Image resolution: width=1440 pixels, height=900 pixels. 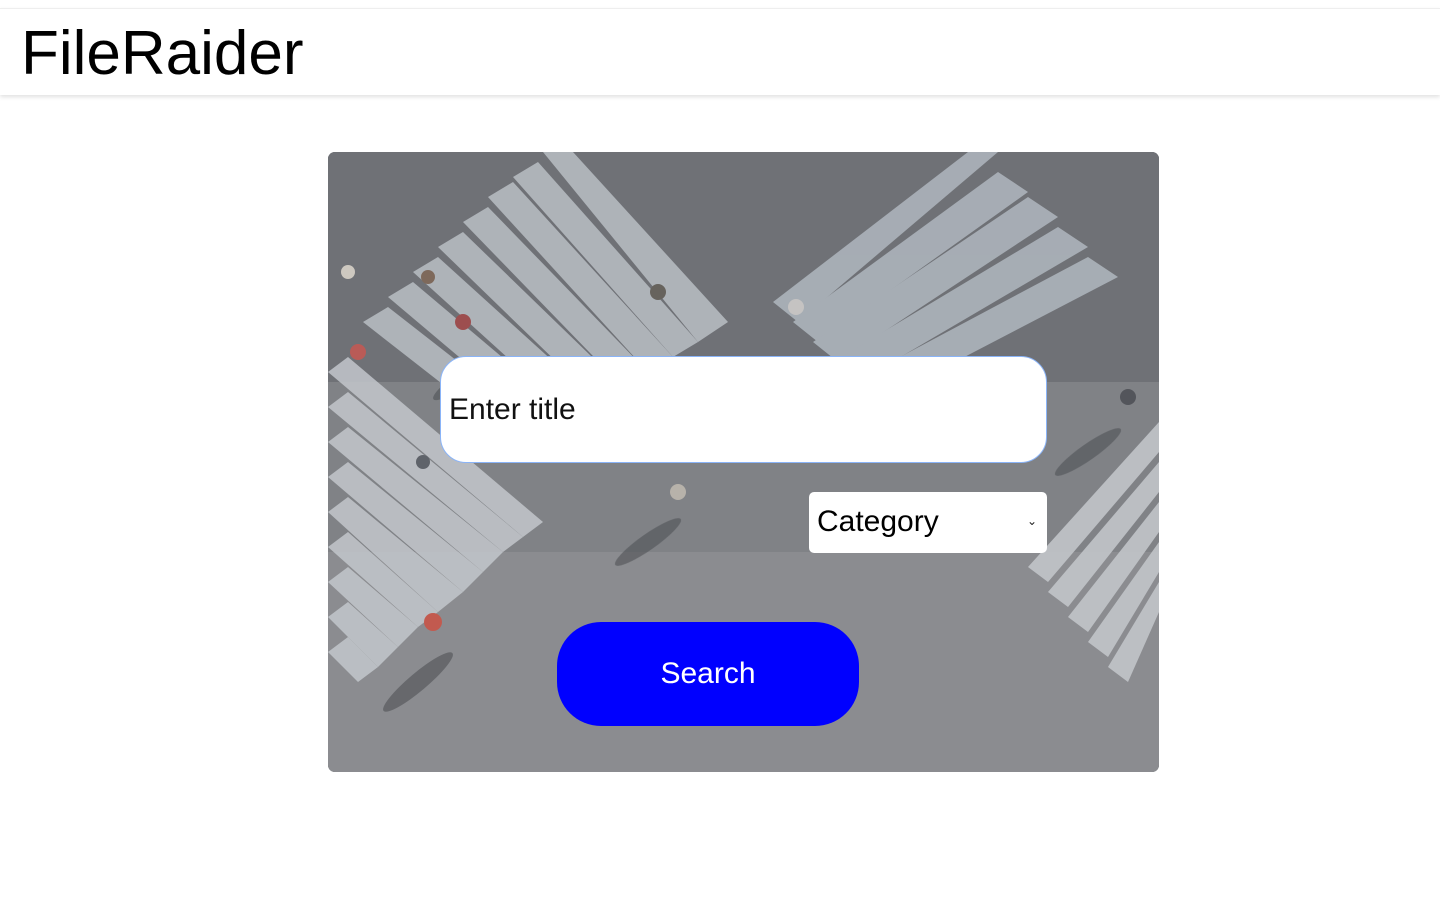 I want to click on brand-logo: FileRaider, so click(x=162, y=54).